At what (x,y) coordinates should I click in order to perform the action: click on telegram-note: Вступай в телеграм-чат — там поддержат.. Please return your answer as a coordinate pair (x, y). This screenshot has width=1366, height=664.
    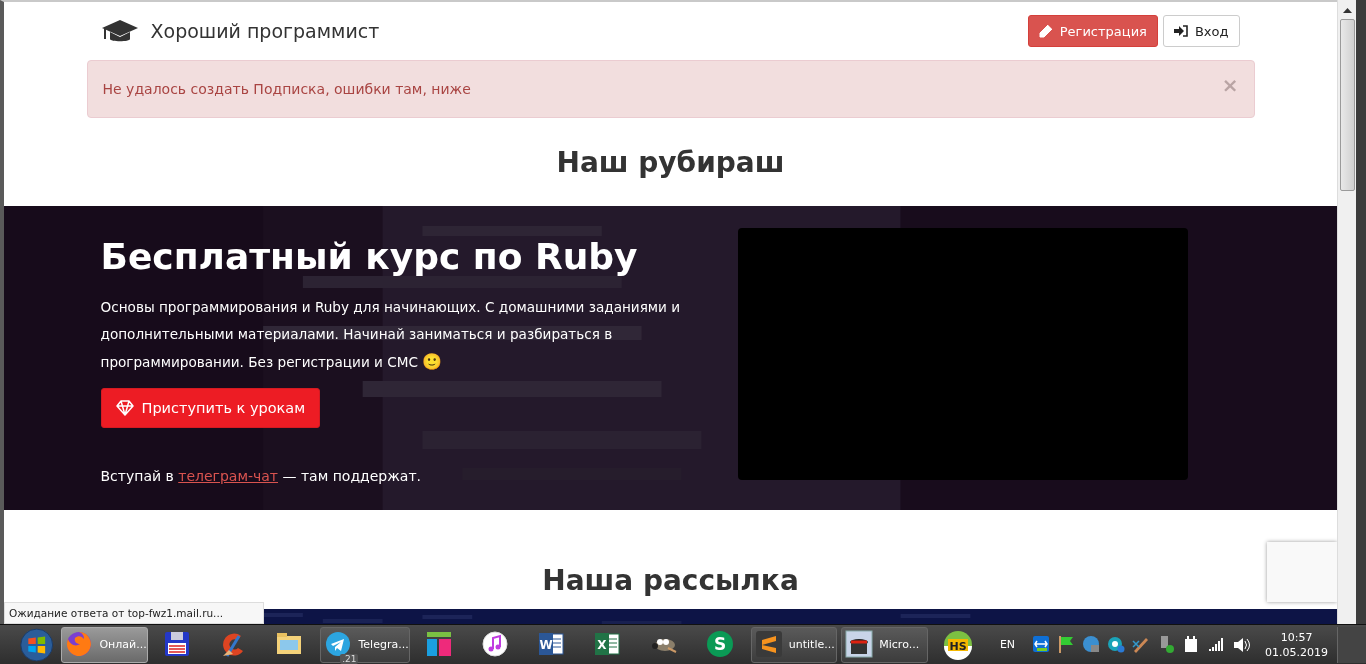
    Looking at the image, I should click on (261, 476).